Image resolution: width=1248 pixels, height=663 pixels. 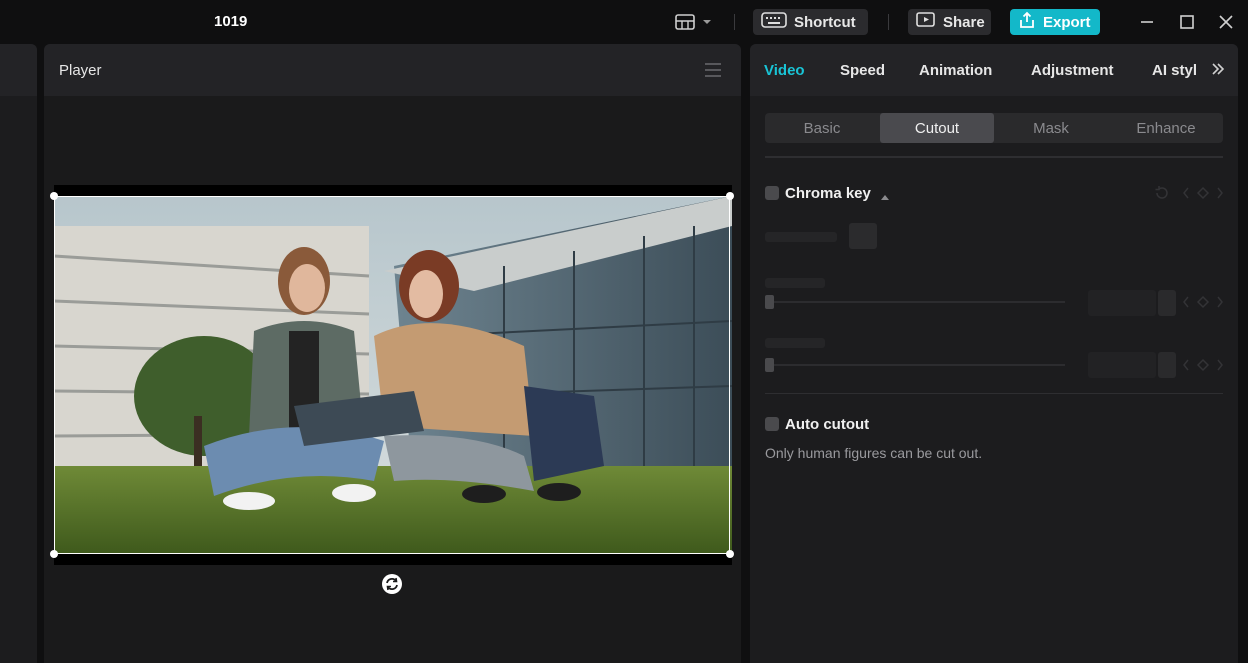 What do you see at coordinates (795, 283) in the screenshot?
I see `intensity-label` at bounding box center [795, 283].